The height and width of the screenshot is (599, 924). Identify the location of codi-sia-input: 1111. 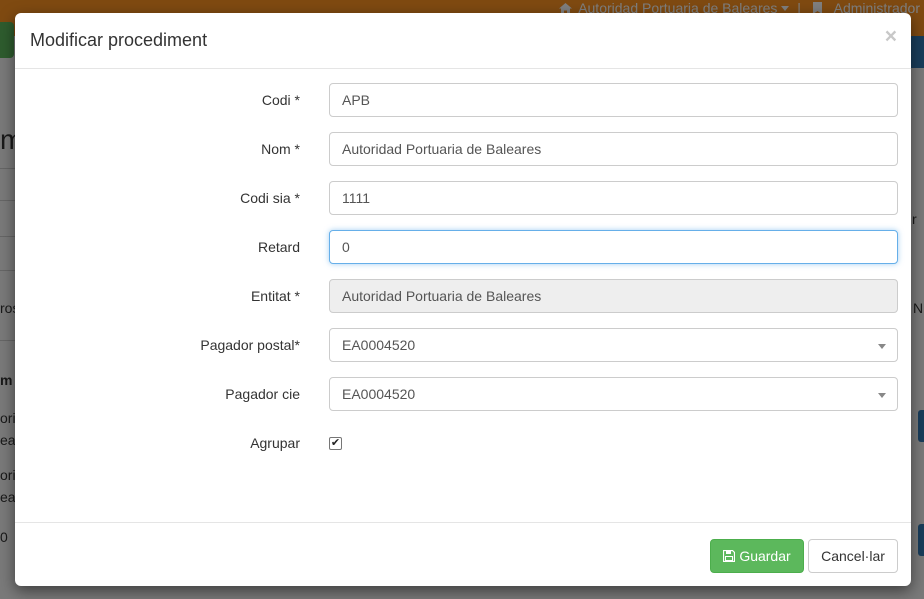
(613, 198).